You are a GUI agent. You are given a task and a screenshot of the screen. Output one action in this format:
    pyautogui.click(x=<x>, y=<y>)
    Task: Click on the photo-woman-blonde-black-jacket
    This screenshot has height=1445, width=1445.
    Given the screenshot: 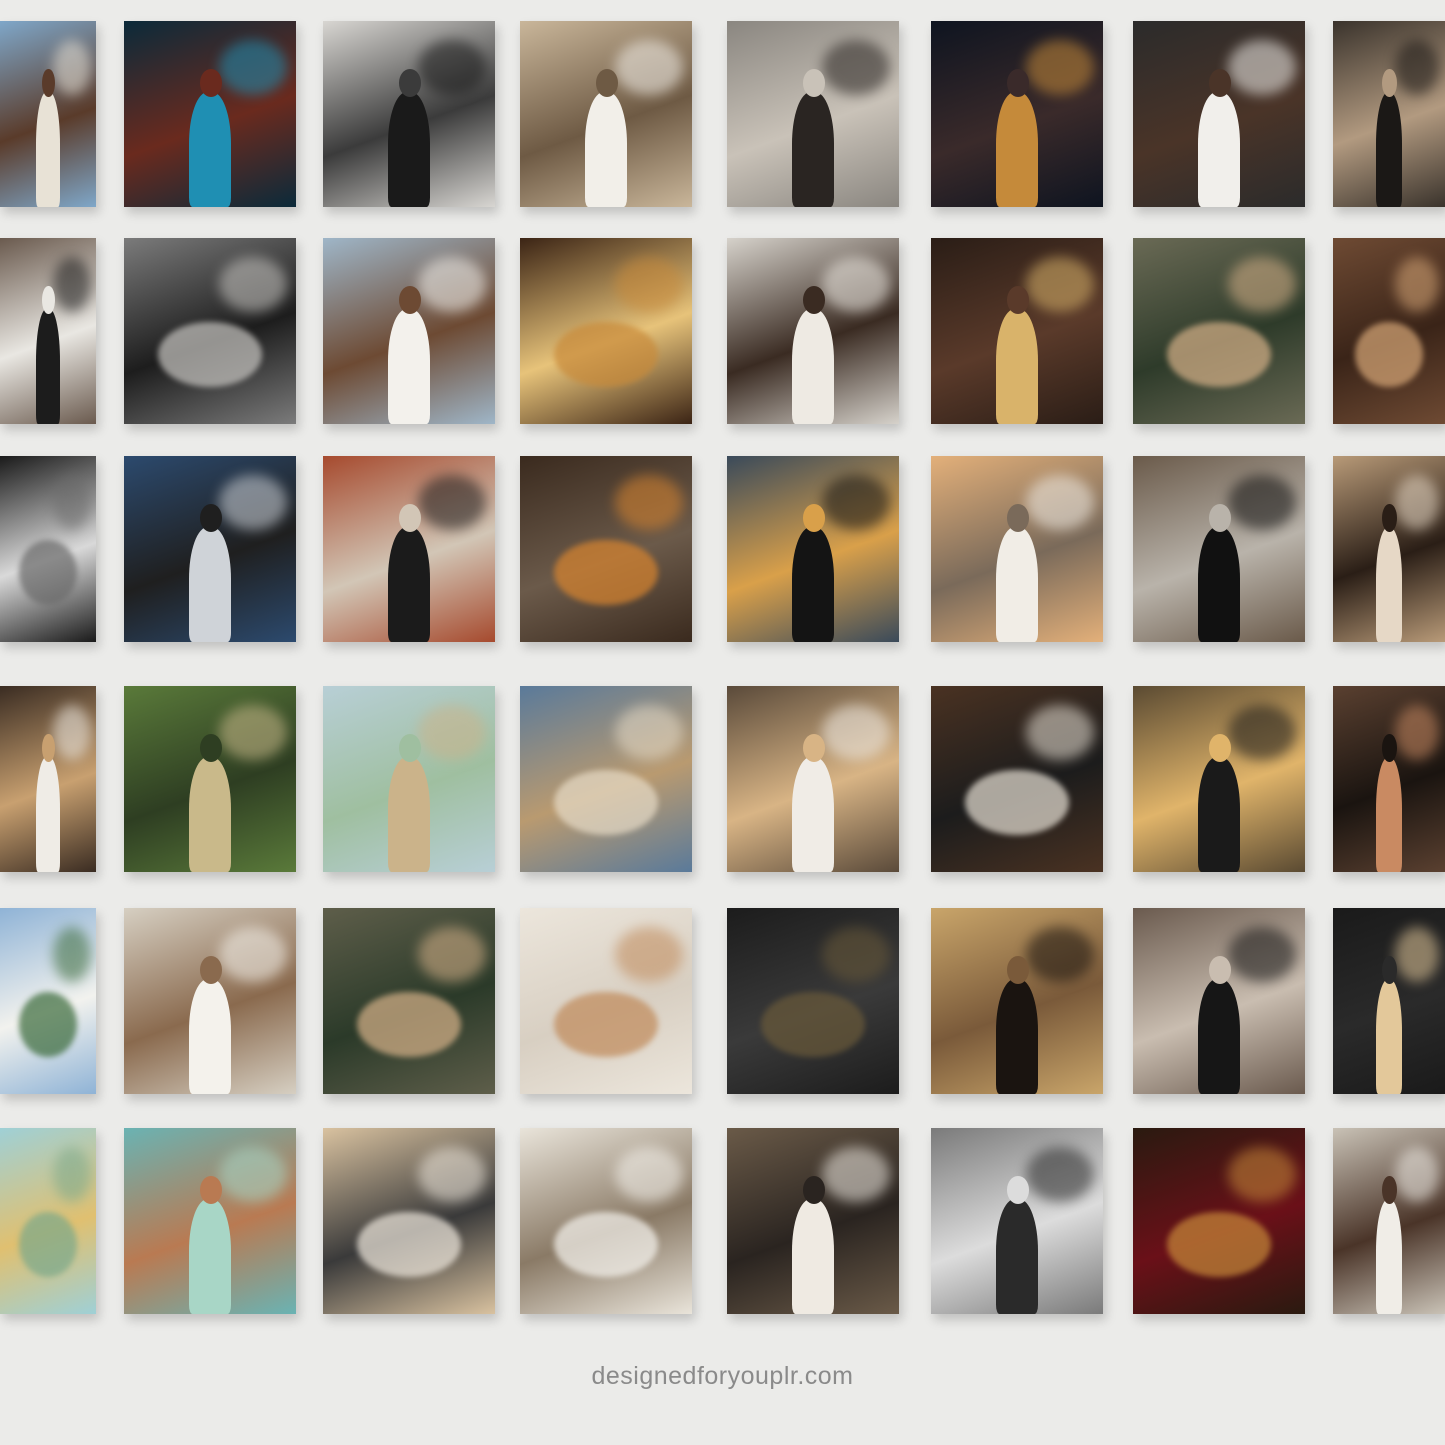 What is the action you would take?
    pyautogui.click(x=1389, y=1001)
    